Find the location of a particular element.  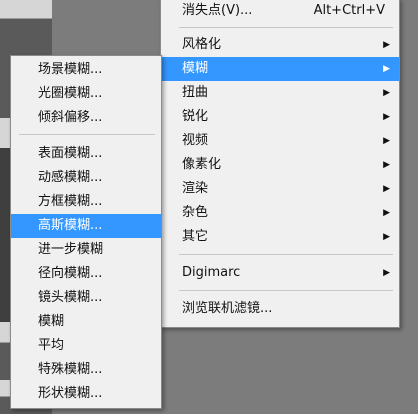

menu-item-label: 杂色 is located at coordinates (195, 212).